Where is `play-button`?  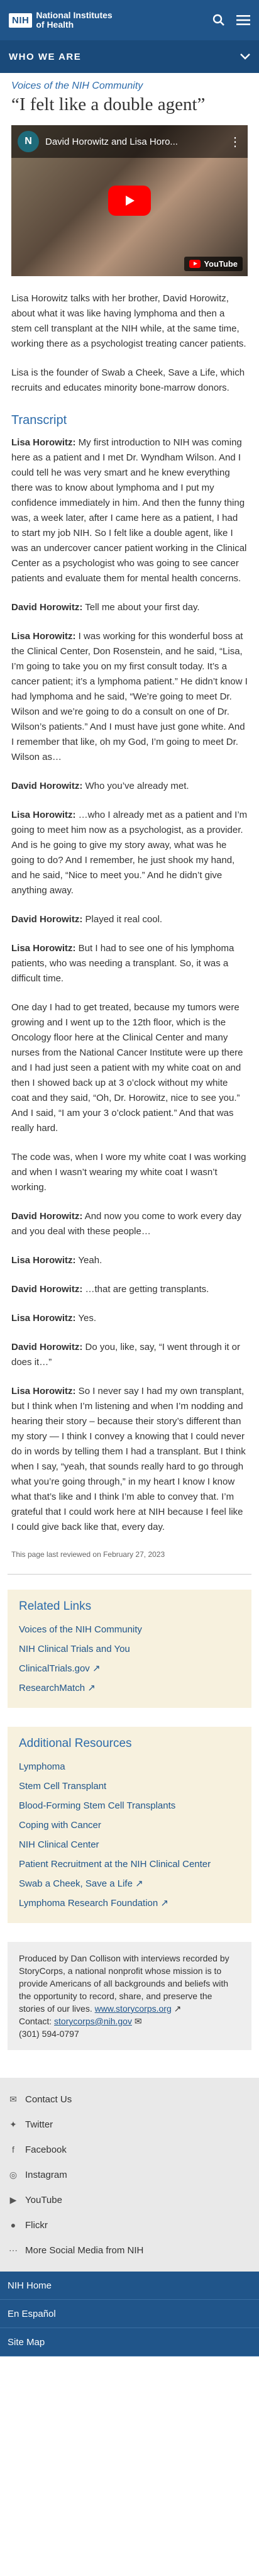 play-button is located at coordinates (129, 201).